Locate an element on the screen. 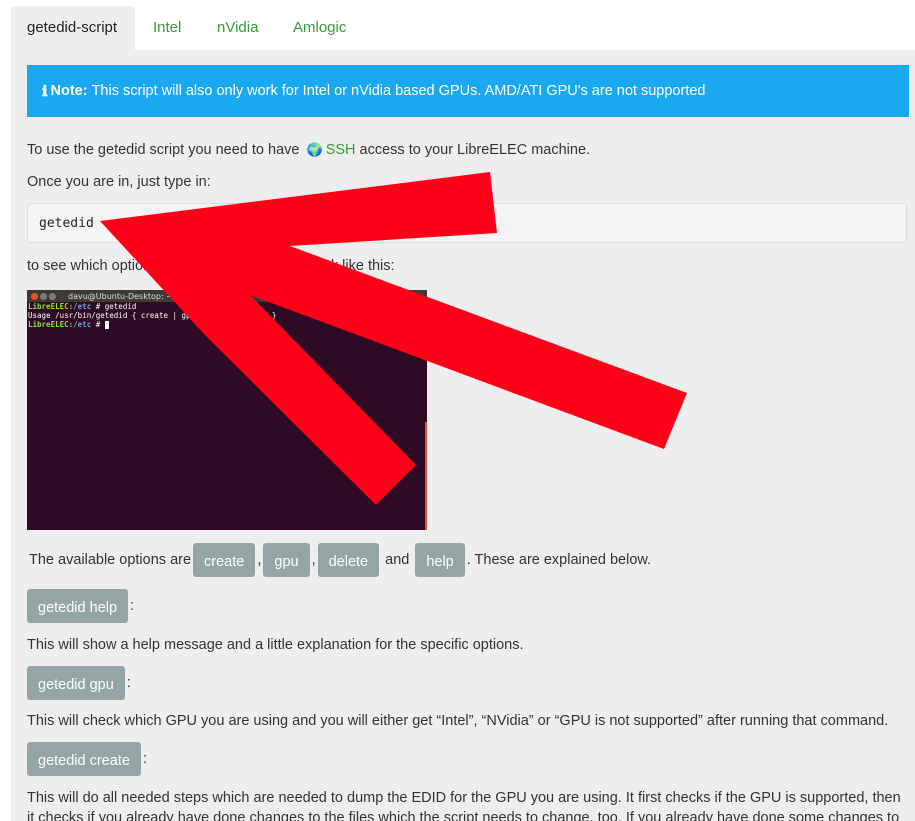 This screenshot has width=915, height=821. globe-icon: 🌍 is located at coordinates (314, 149).